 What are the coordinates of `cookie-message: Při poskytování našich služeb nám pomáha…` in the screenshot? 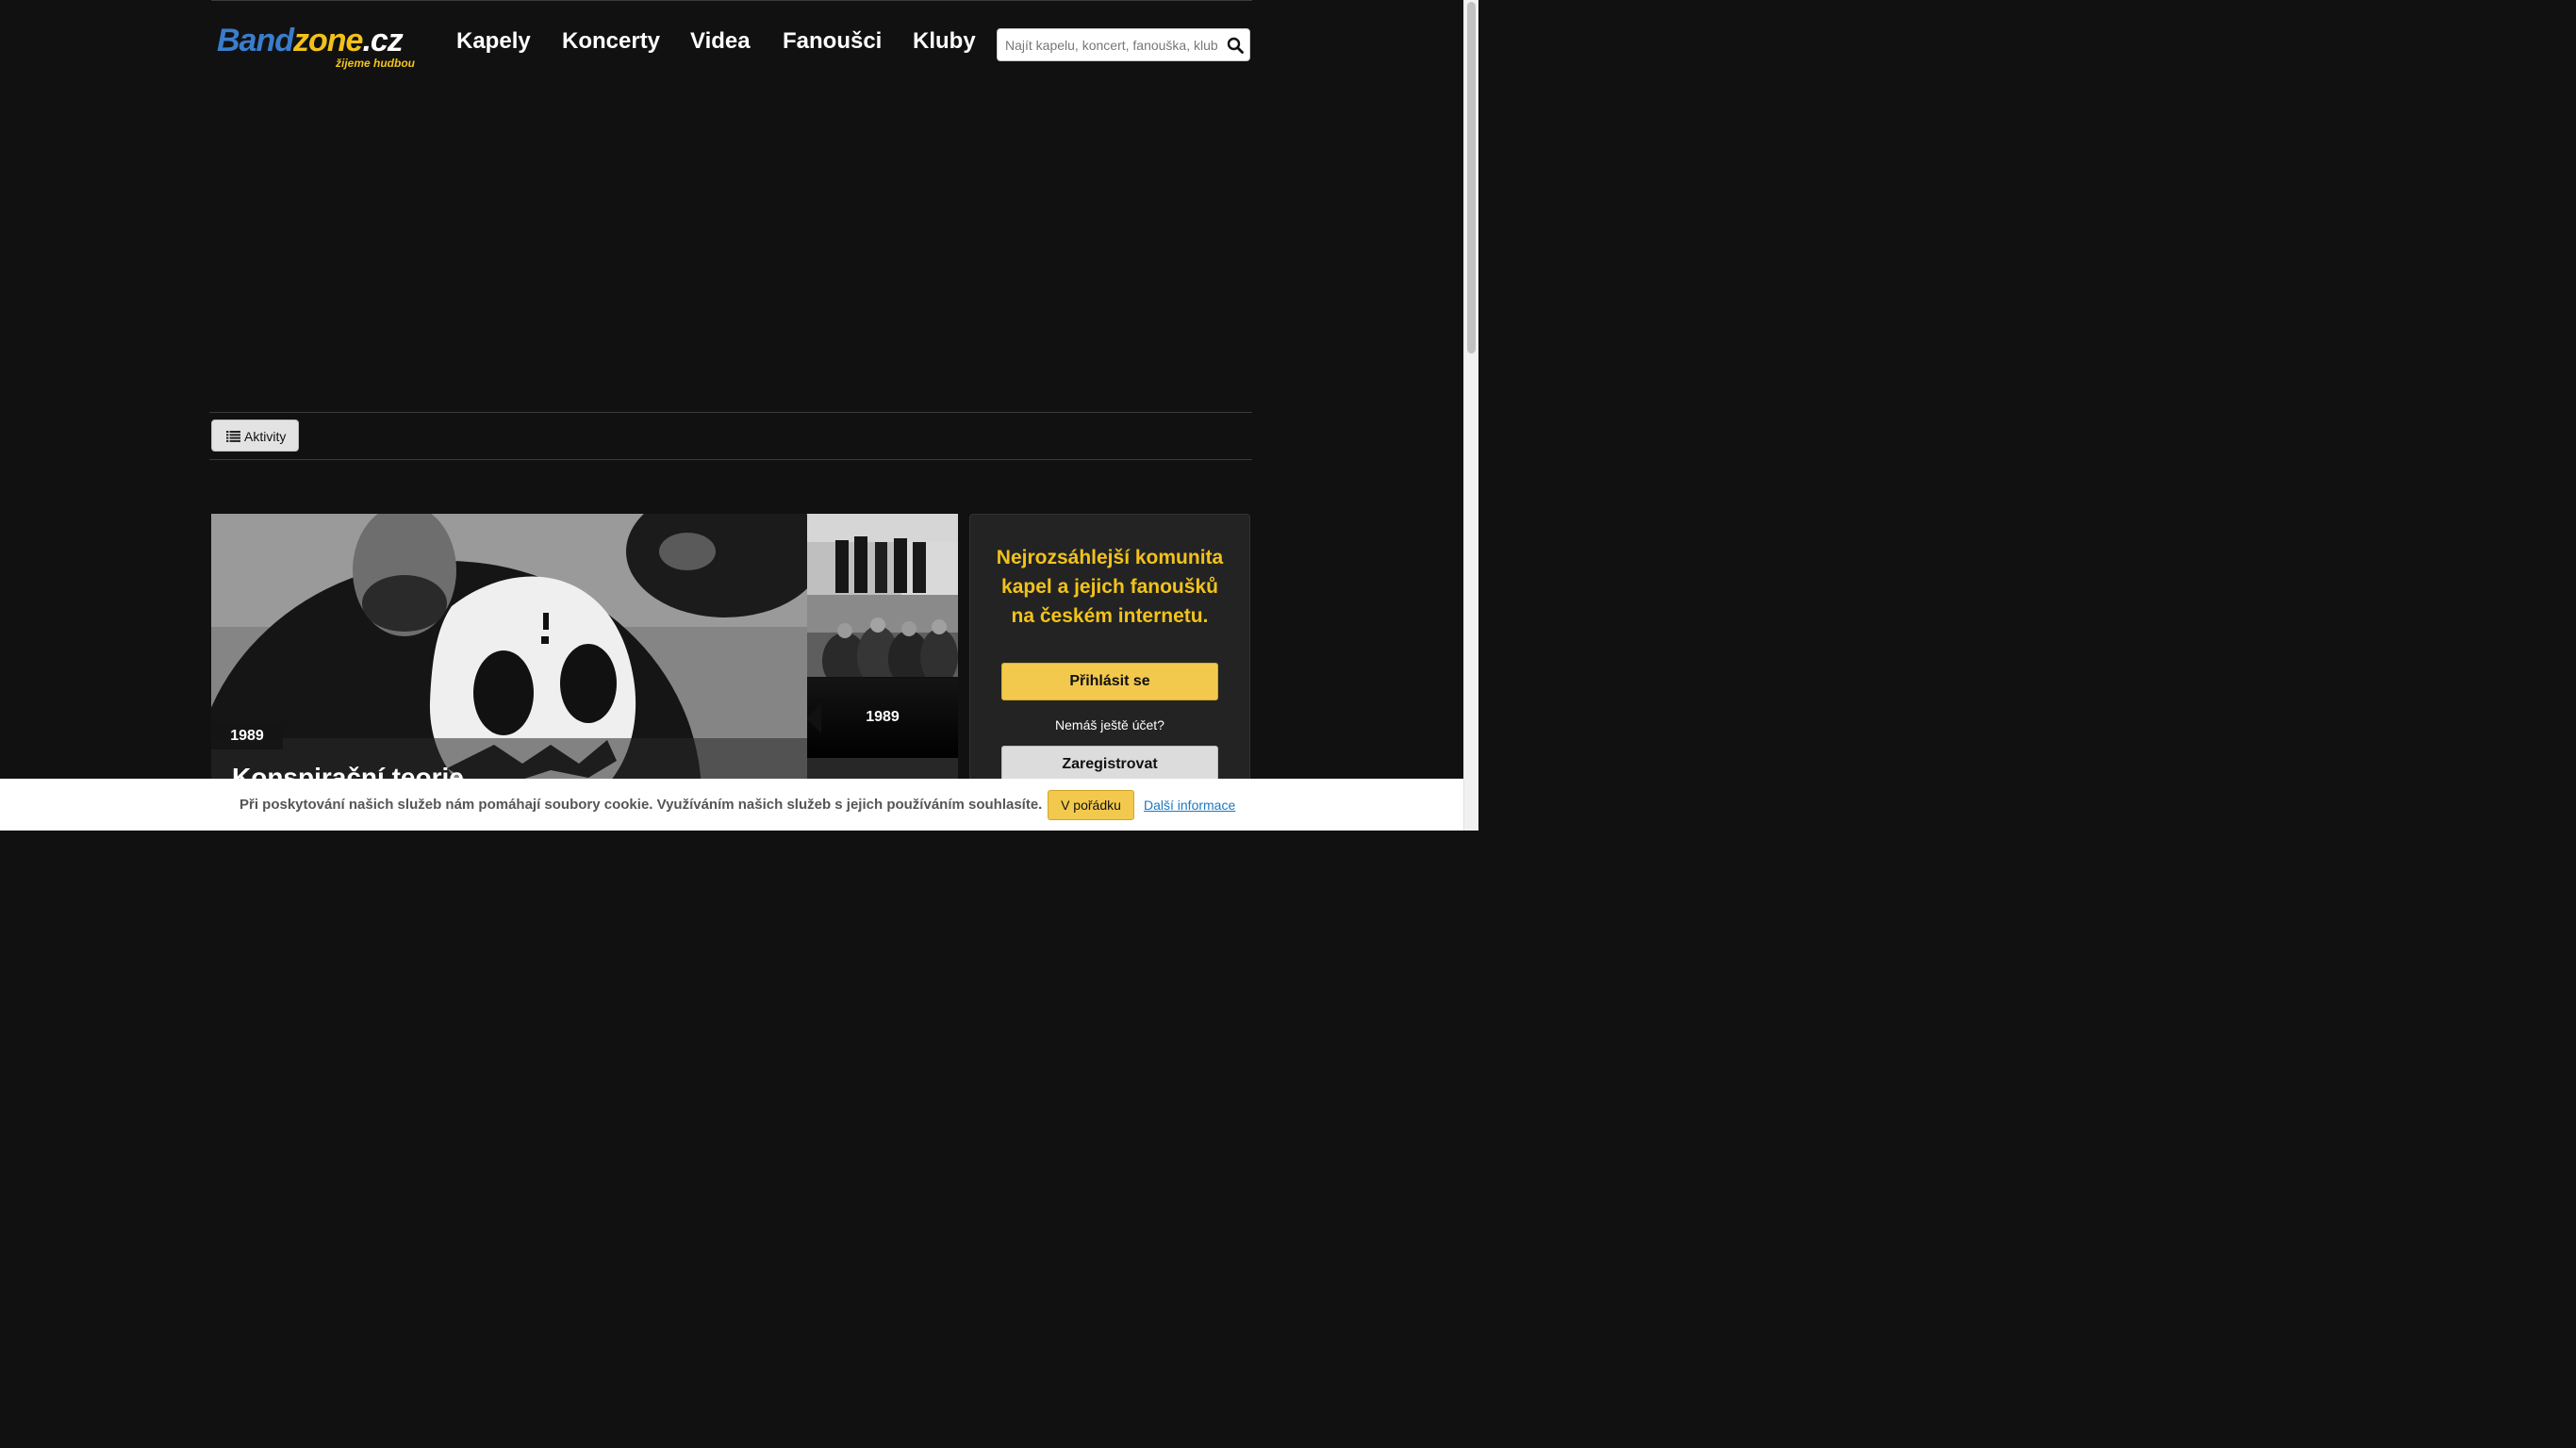 It's located at (641, 805).